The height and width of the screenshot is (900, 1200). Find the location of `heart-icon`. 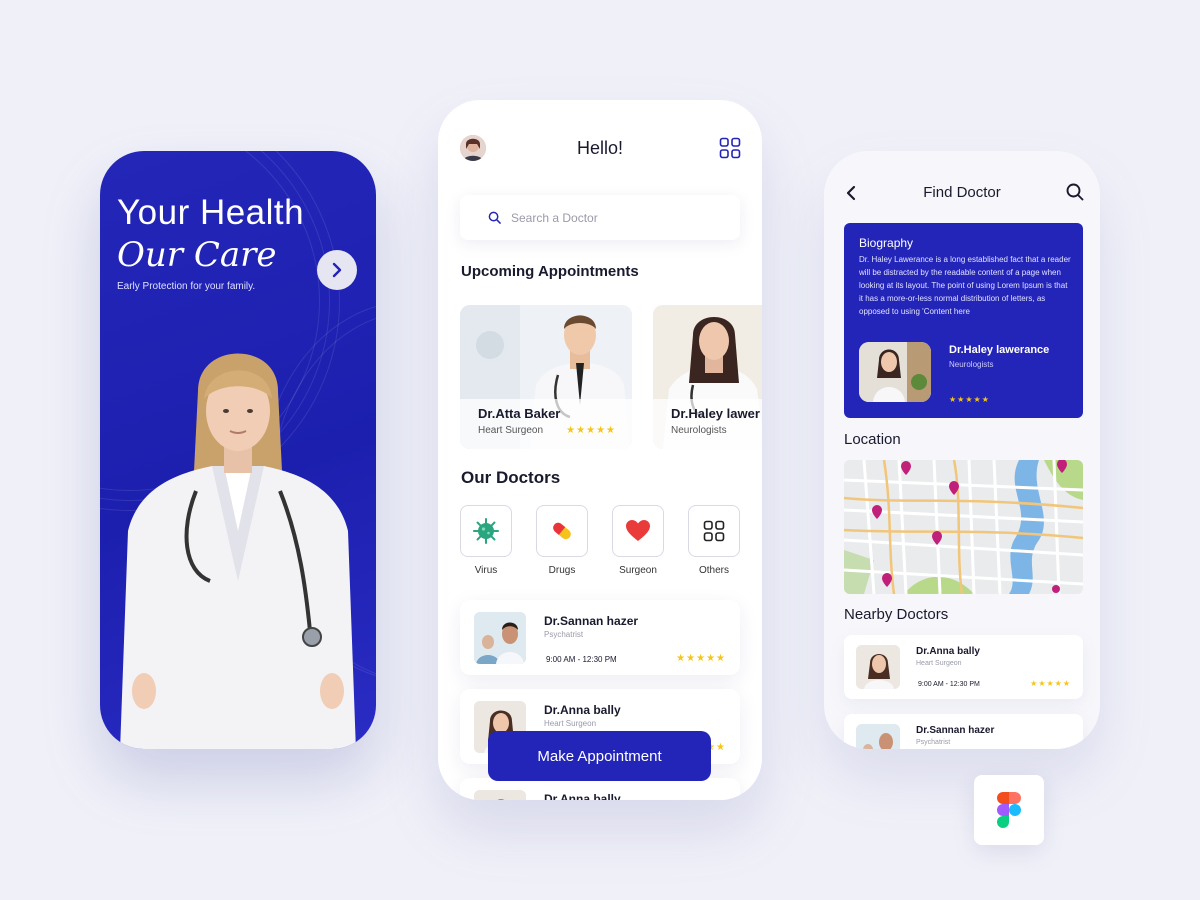

heart-icon is located at coordinates (638, 530).